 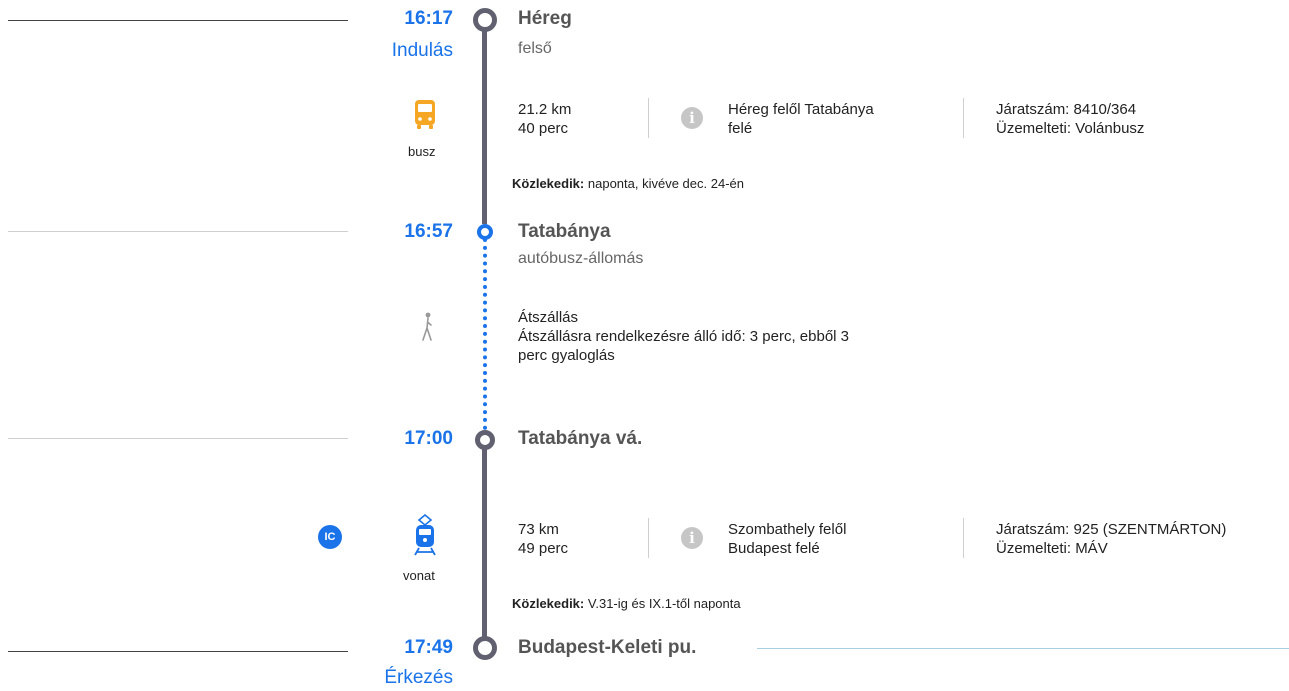 What do you see at coordinates (774, 548) in the screenshot?
I see `leg-direction-2: Budapest felé` at bounding box center [774, 548].